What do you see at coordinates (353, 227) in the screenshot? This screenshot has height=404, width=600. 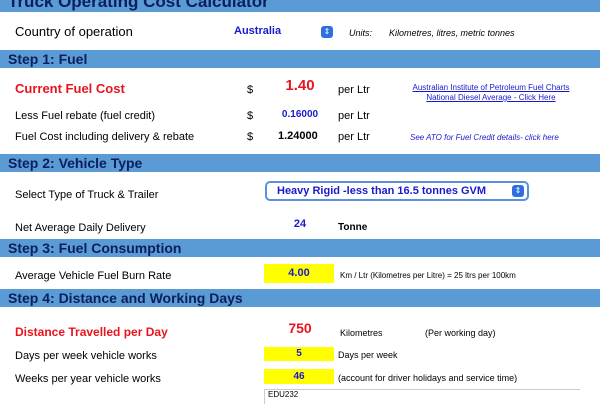 I see `daily-delivery-unit: Tonne` at bounding box center [353, 227].